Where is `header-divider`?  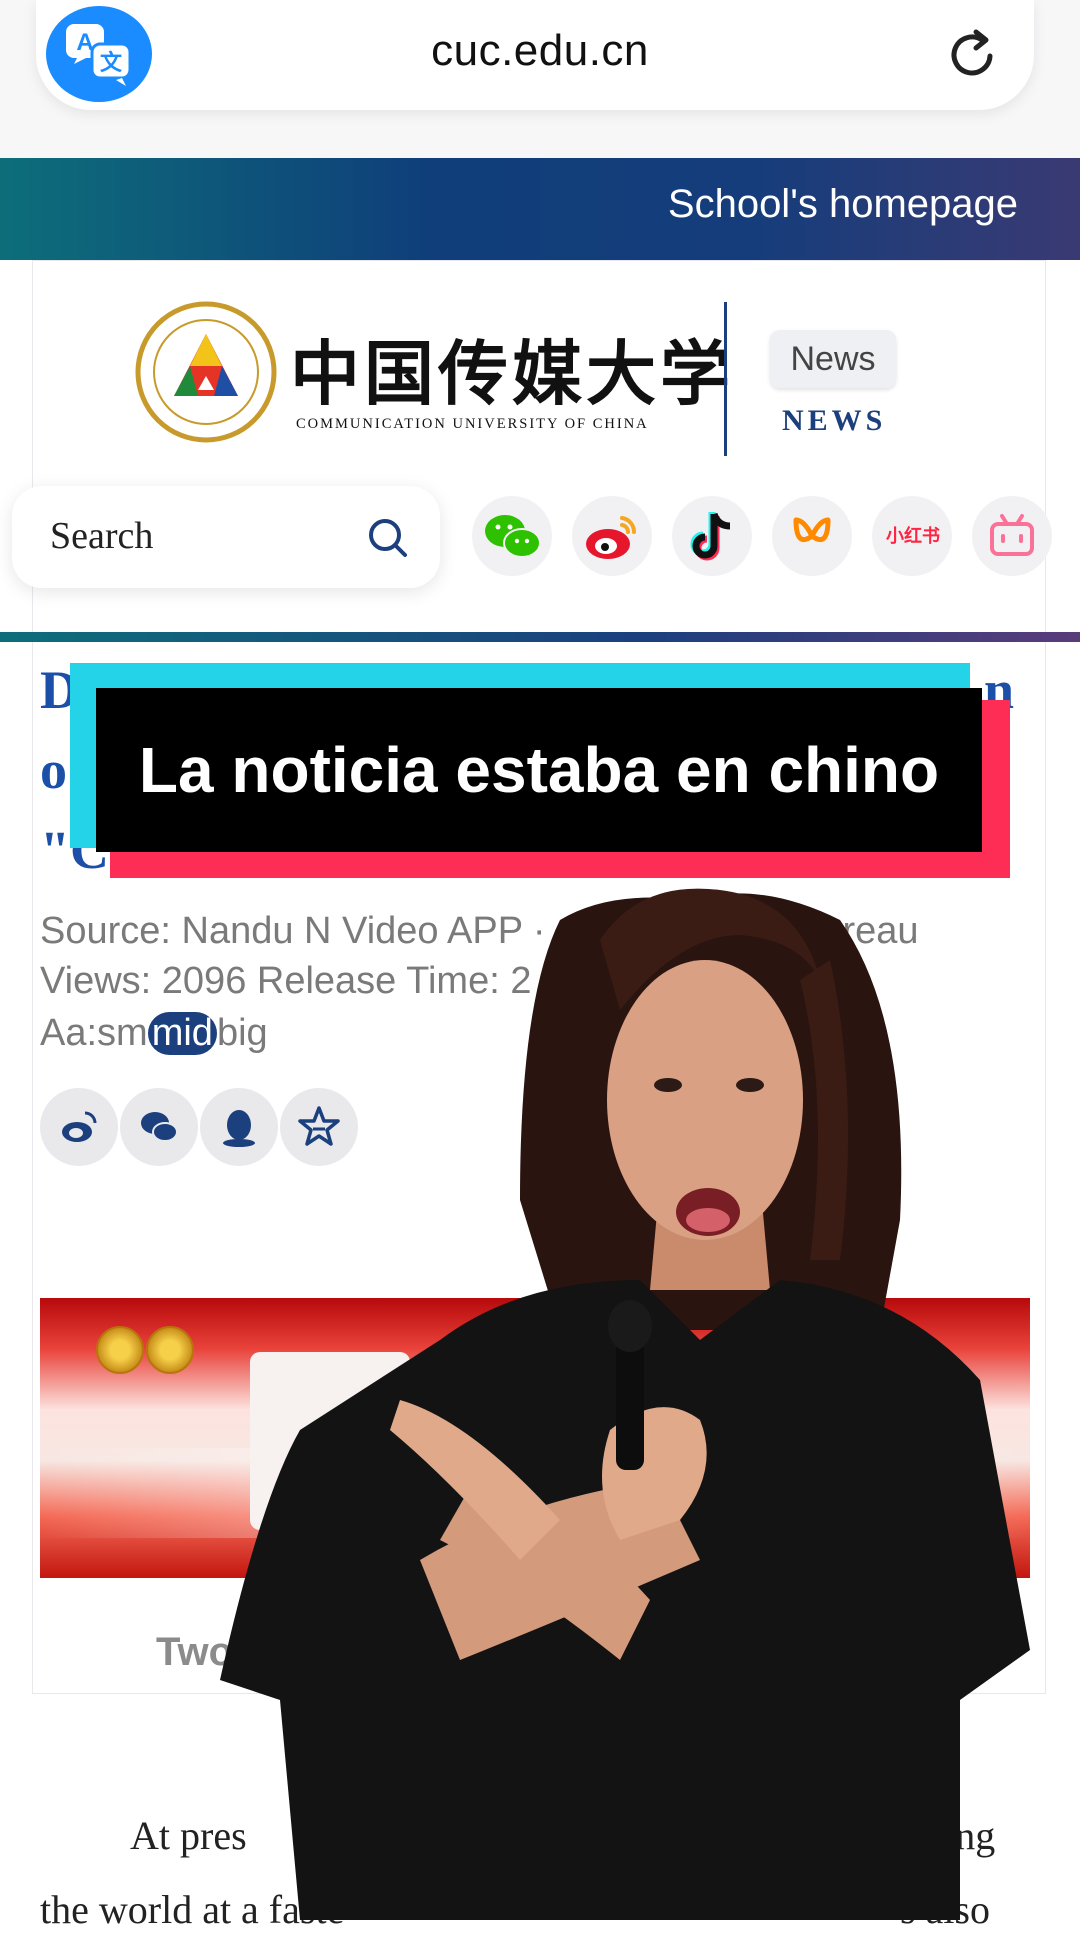
header-divider is located at coordinates (725, 379).